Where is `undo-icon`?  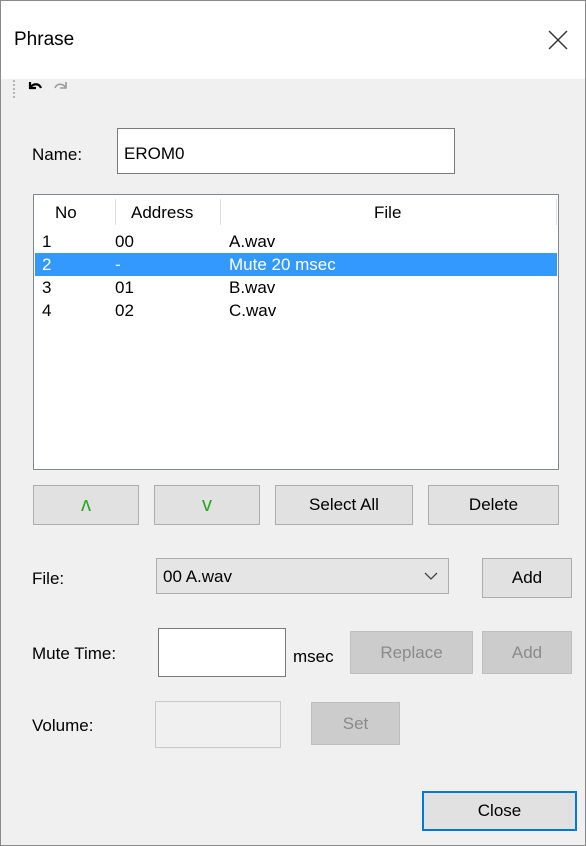
undo-icon is located at coordinates (35, 87).